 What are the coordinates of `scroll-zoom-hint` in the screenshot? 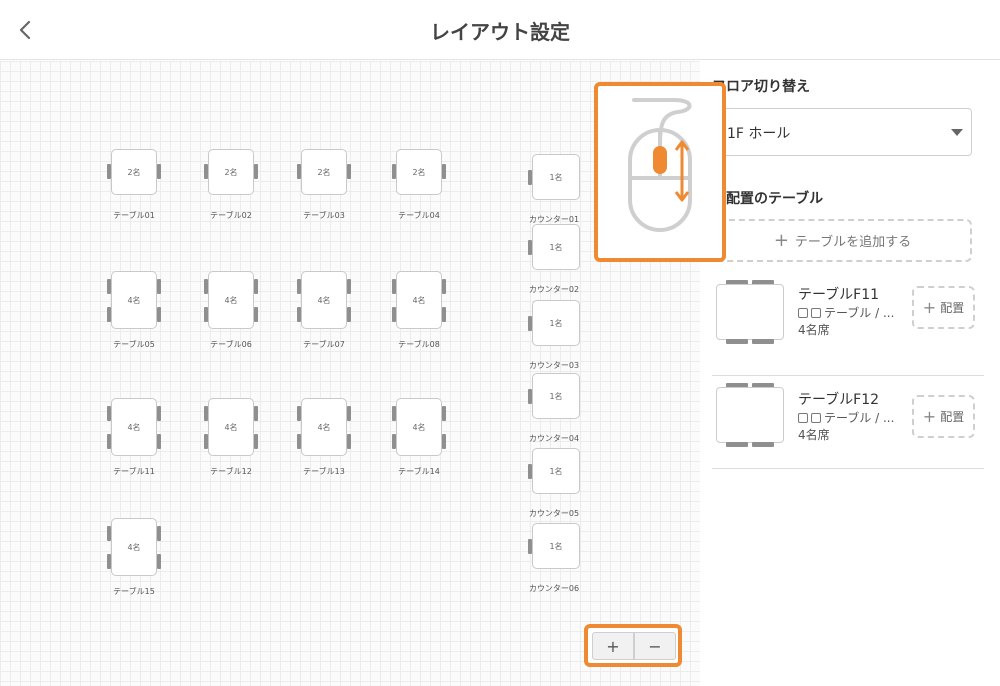 It's located at (660, 172).